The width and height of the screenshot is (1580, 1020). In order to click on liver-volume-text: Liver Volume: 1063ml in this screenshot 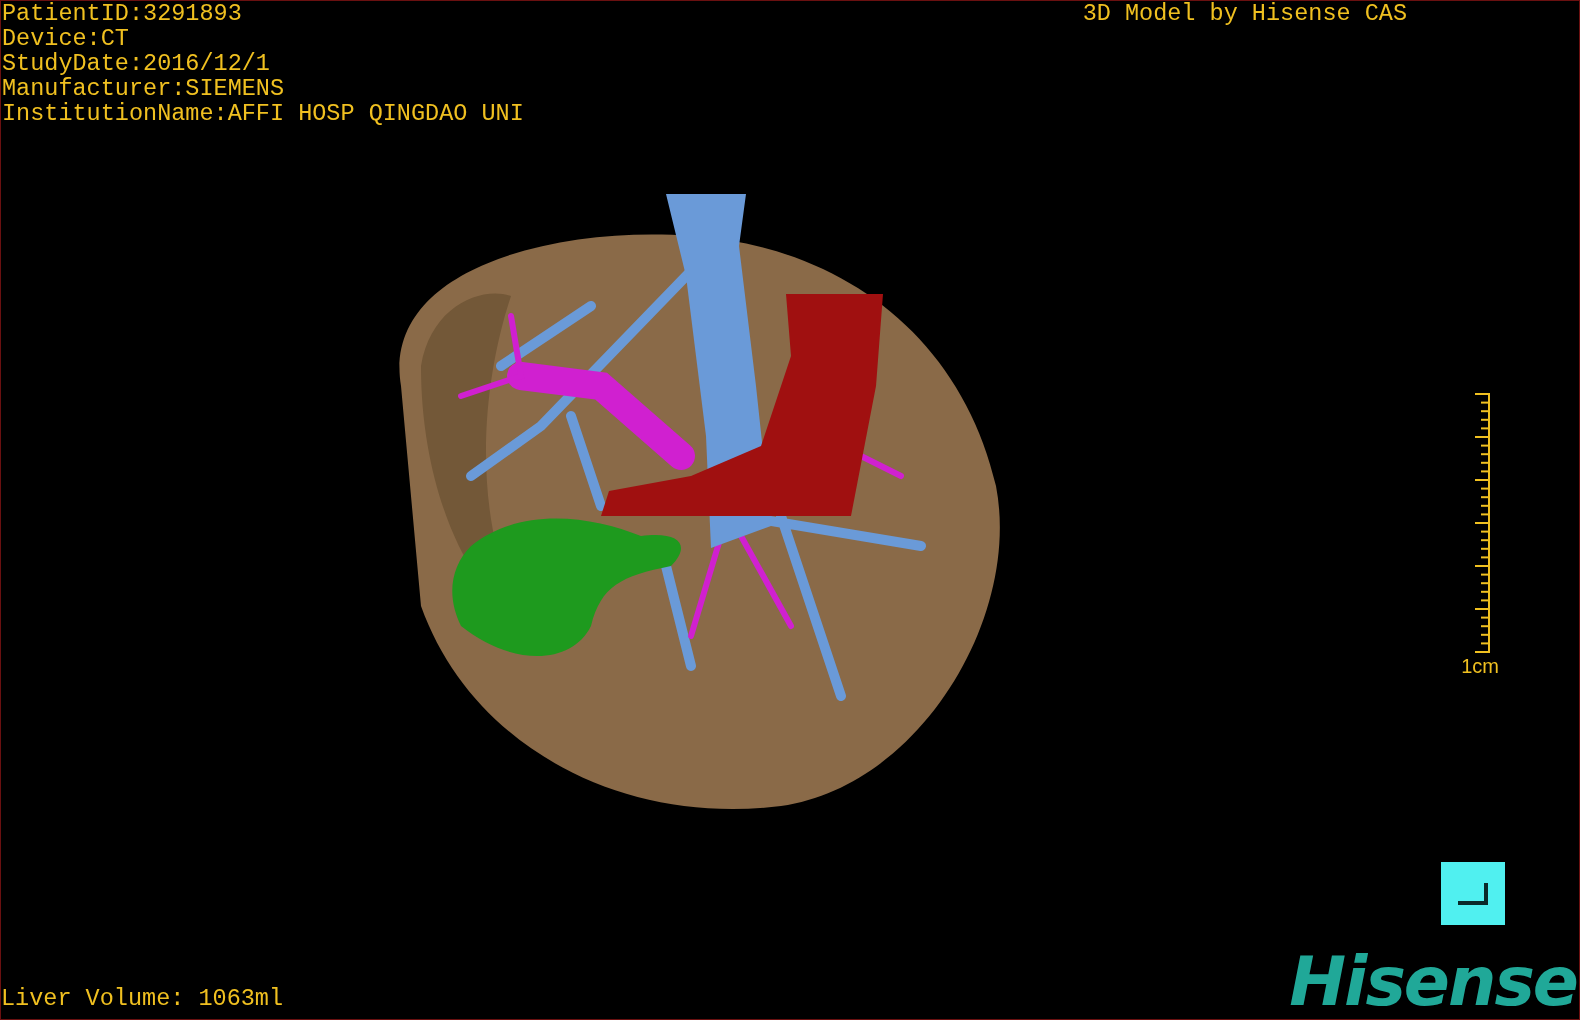, I will do `click(142, 1000)`.